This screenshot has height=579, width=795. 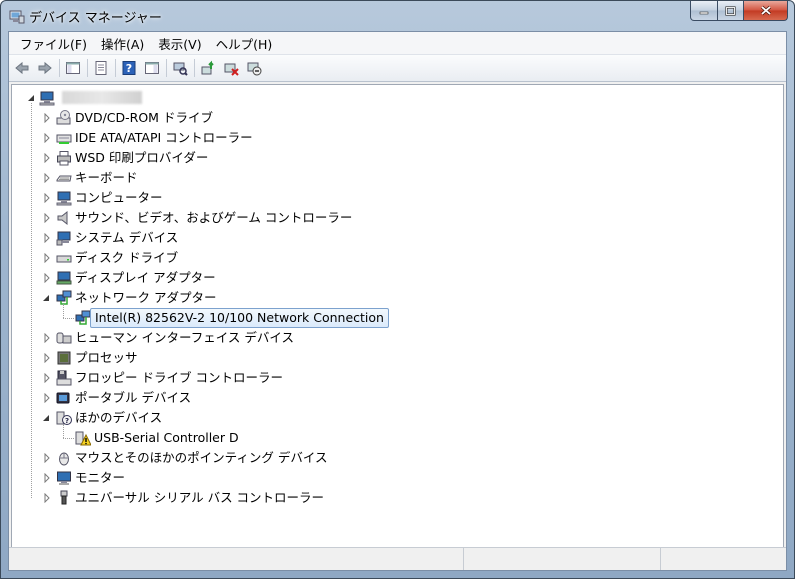 I want to click on tree-node: ネットワーク アダプター, so click(x=392, y=298).